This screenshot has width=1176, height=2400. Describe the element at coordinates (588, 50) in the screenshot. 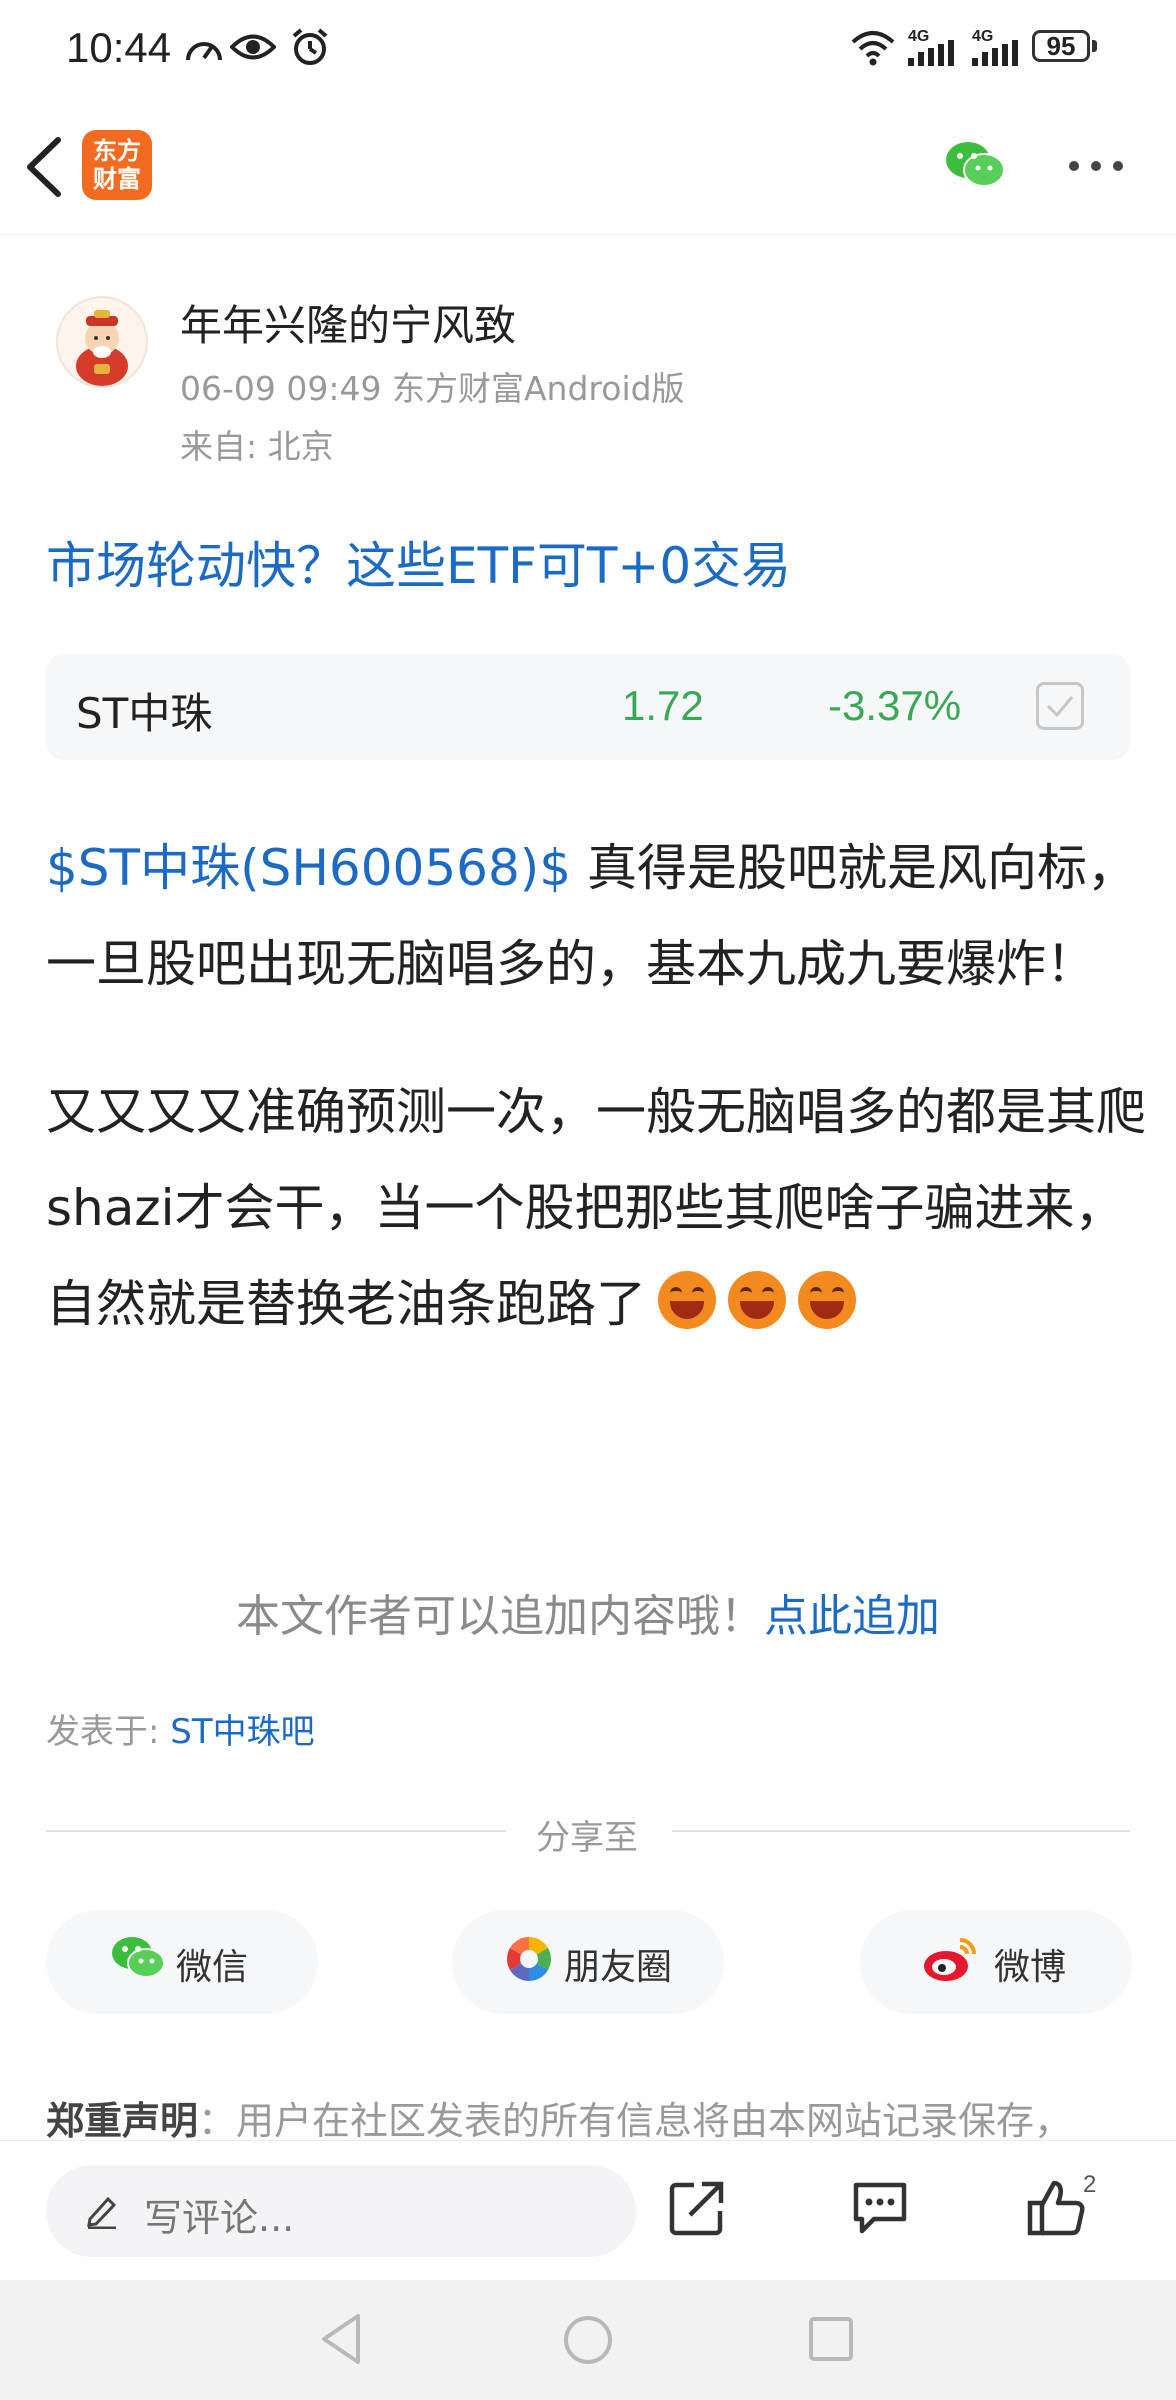

I see `status-bar: 10:44 4G 4G 95` at that location.